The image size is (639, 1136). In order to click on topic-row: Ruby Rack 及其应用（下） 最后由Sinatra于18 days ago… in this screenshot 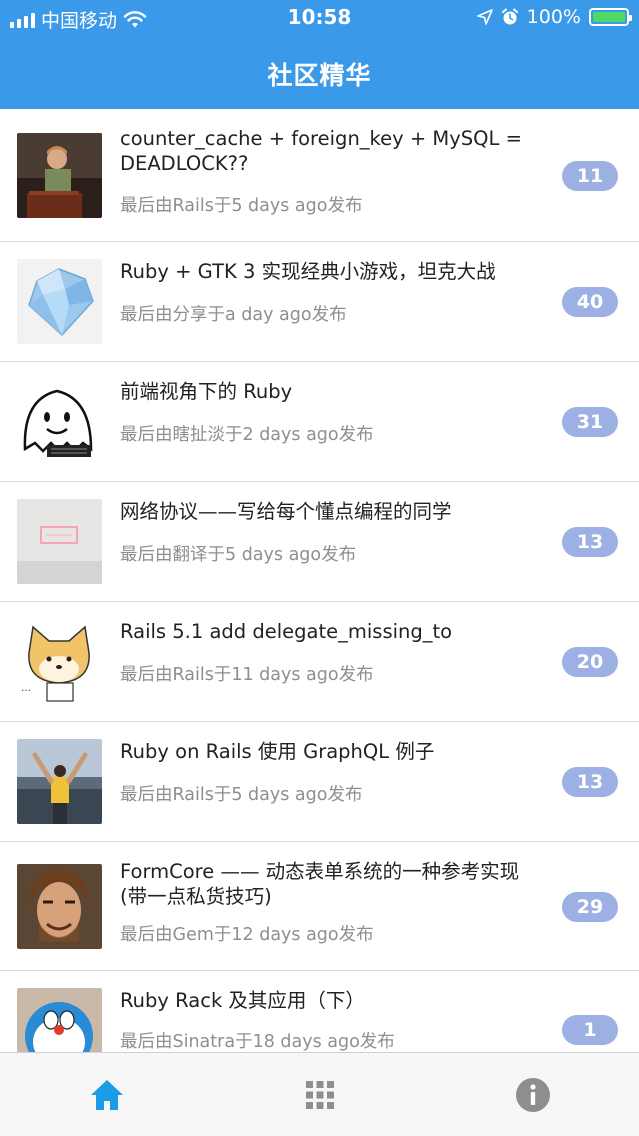, I will do `click(319, 1011)`.